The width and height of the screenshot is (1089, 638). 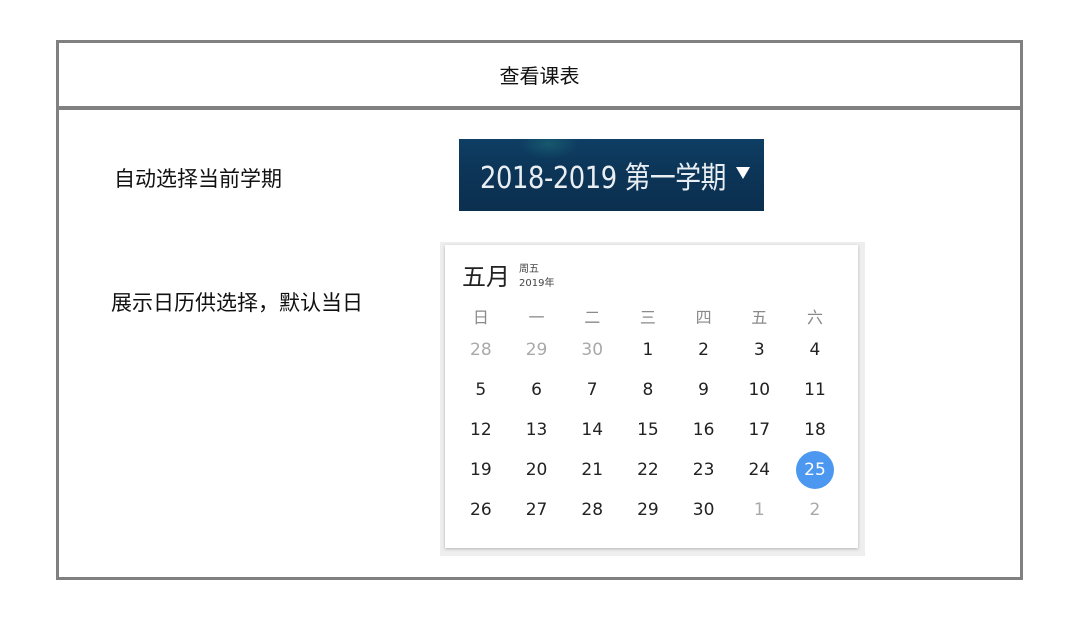 I want to click on day-number: 5, so click(x=481, y=390).